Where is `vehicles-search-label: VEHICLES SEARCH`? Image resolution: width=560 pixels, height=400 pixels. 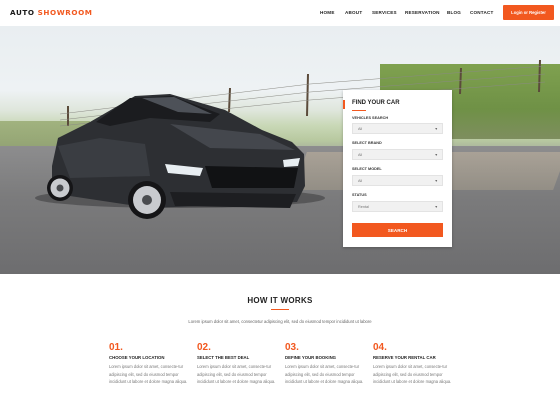 vehicles-search-label: VEHICLES SEARCH is located at coordinates (370, 118).